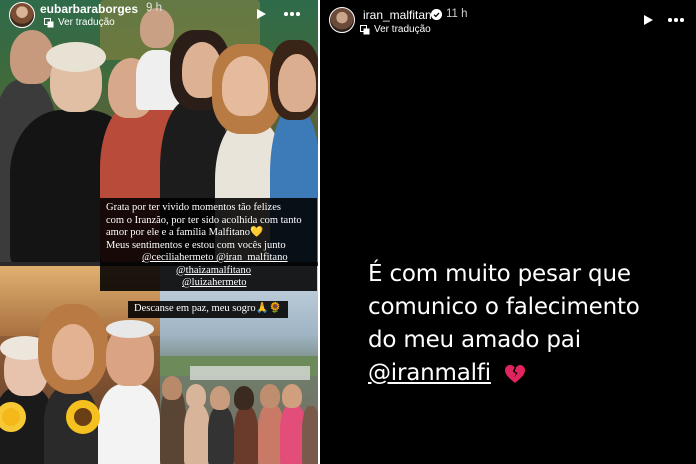  I want to click on username: iran_malfitano, so click(400, 15).